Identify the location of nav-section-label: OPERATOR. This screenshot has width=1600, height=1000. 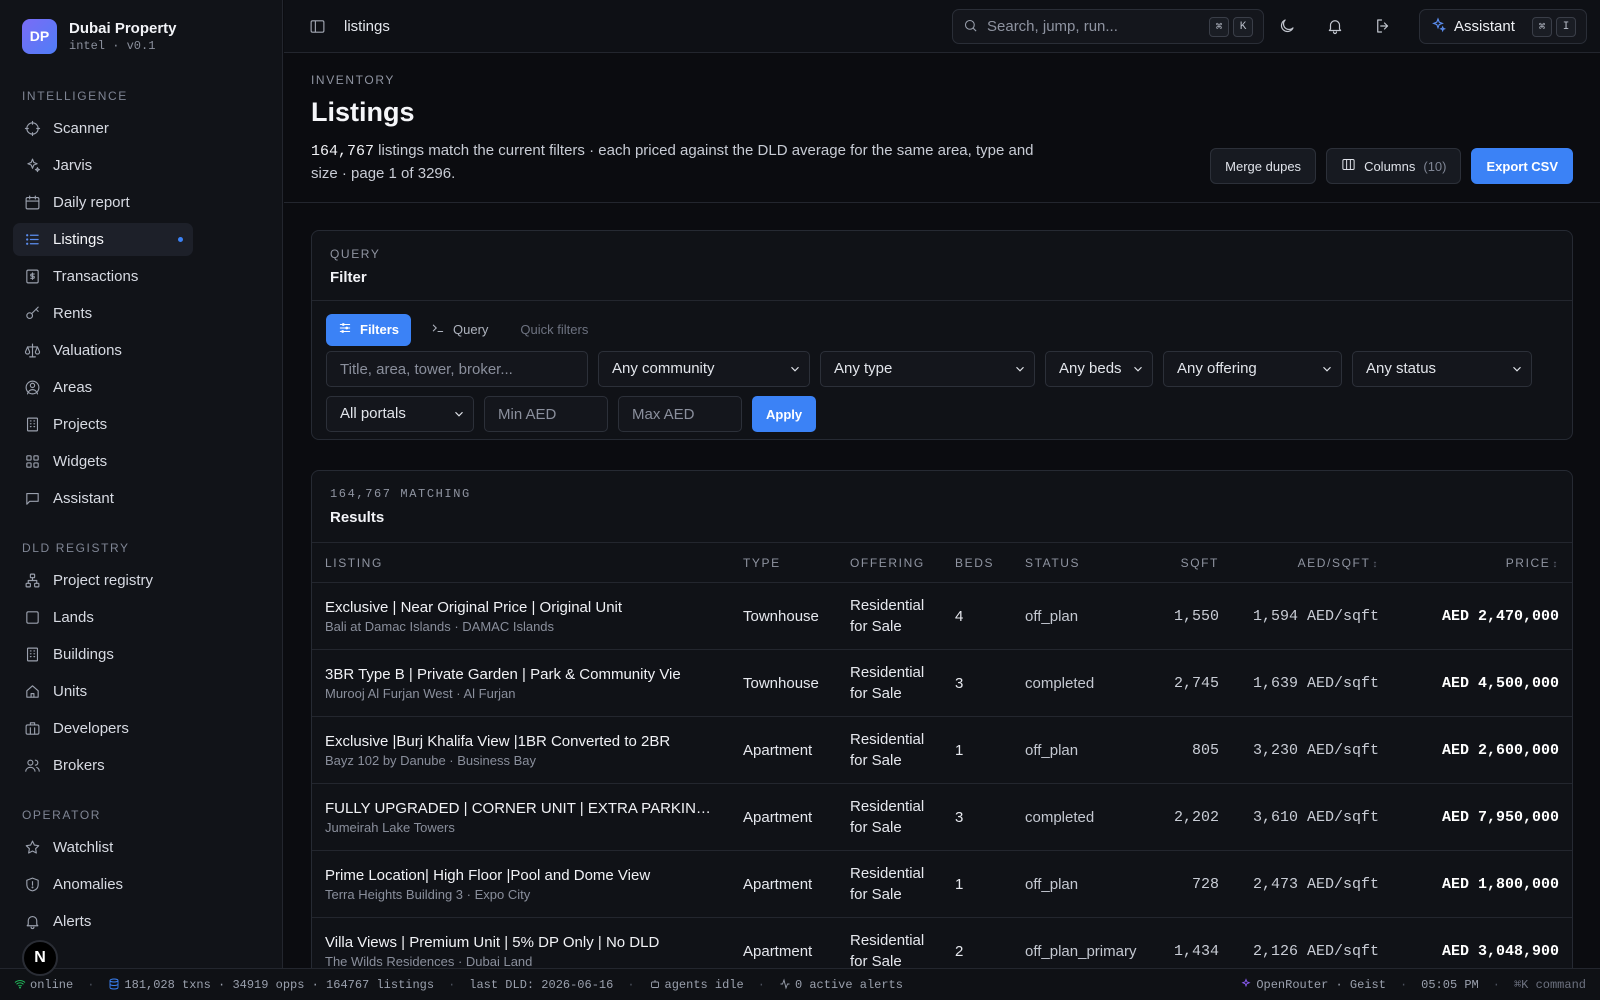
(62, 815).